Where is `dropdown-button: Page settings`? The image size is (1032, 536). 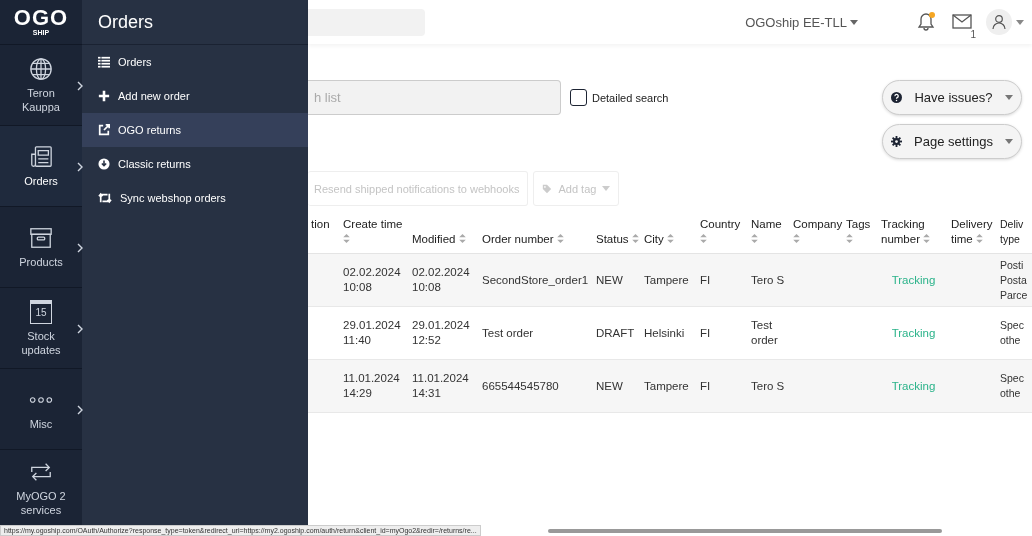 dropdown-button: Page settings is located at coordinates (952, 141).